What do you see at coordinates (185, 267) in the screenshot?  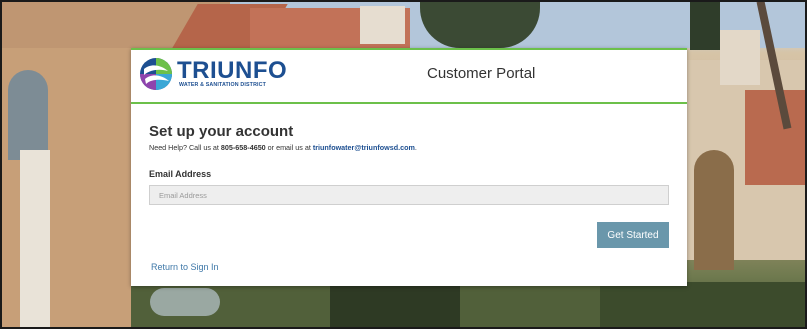 I see `return-to-sign-in-link: Return to Sign In` at bounding box center [185, 267].